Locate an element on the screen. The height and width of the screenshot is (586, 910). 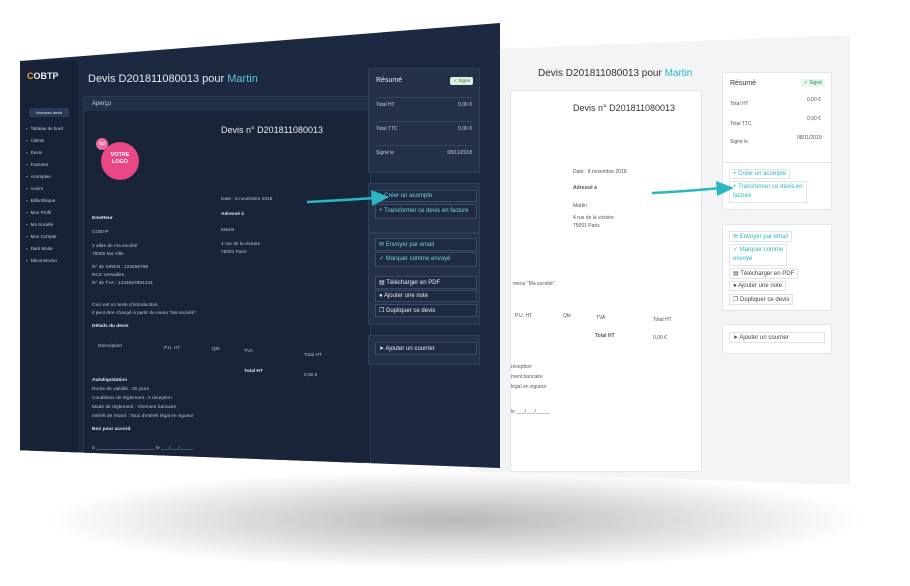
validity: Durée de validité : 30 jours is located at coordinates (121, 389).